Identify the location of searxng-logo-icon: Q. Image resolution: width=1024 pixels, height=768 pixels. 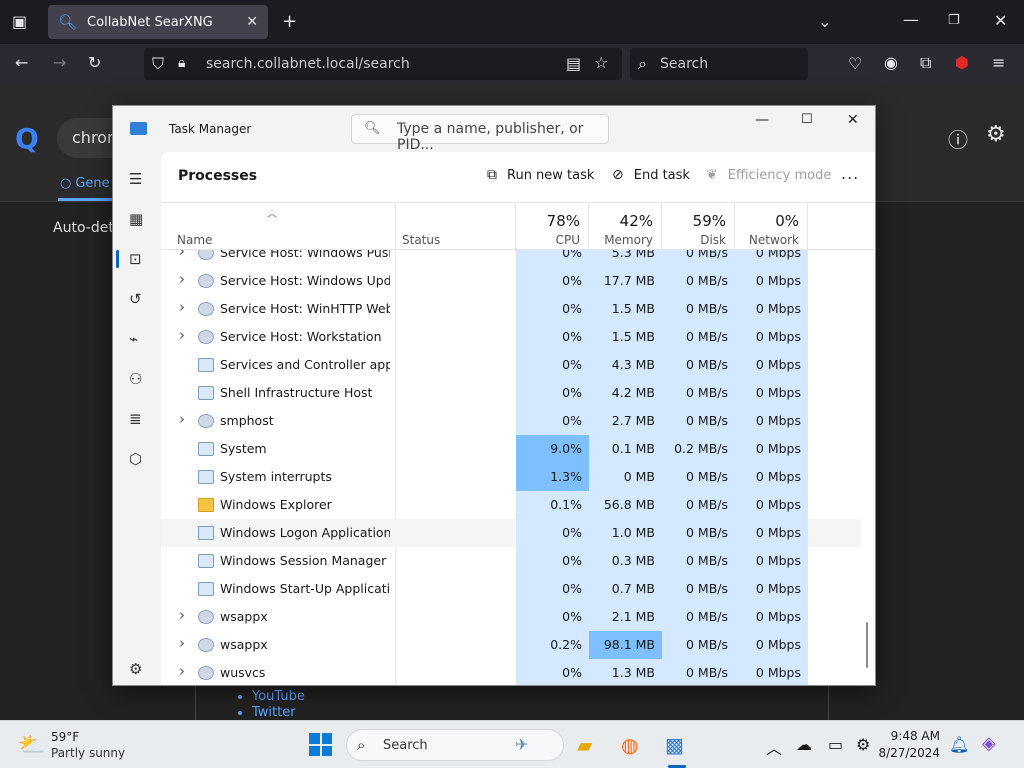
(27, 138).